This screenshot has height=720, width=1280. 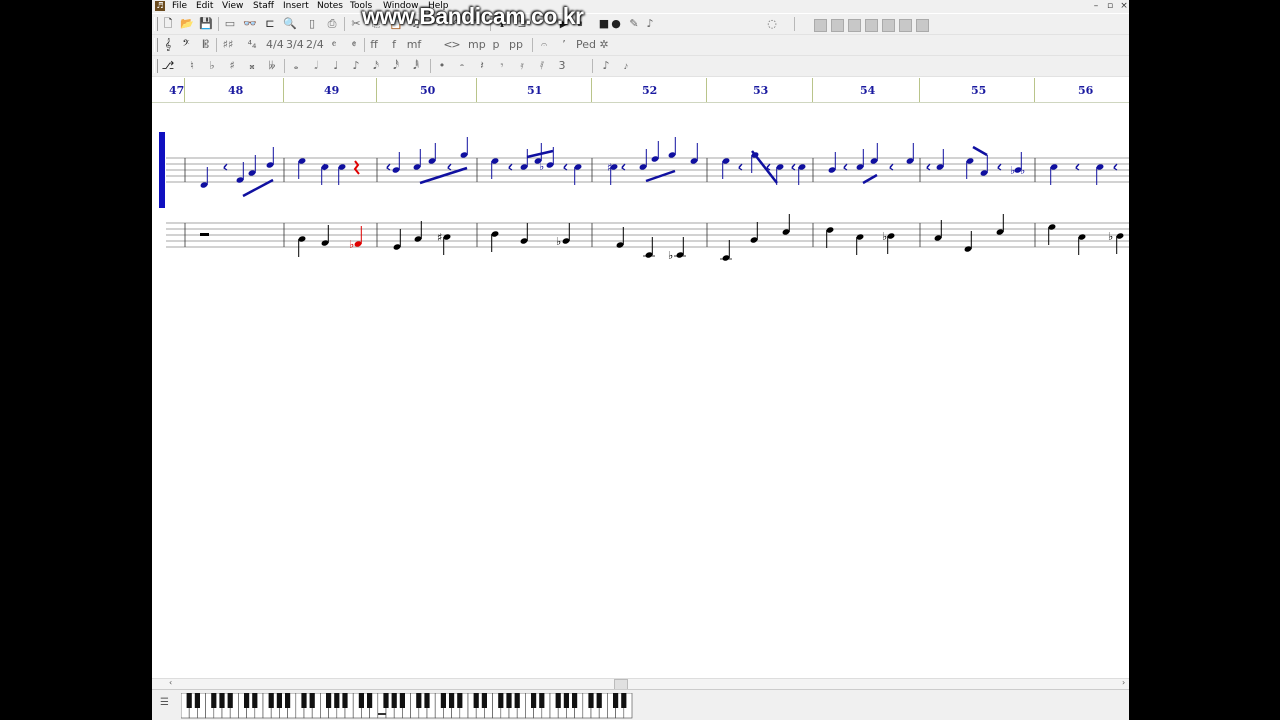 I want to click on menu-insert: Insert, so click(x=296, y=6).